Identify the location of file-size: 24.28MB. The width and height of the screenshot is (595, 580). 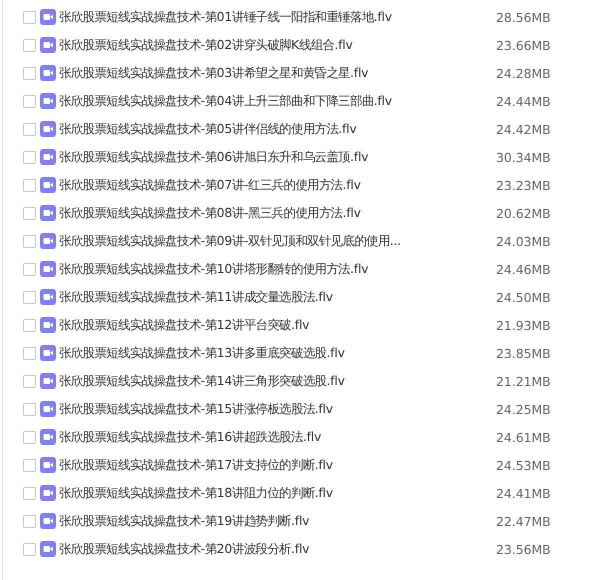
(523, 73).